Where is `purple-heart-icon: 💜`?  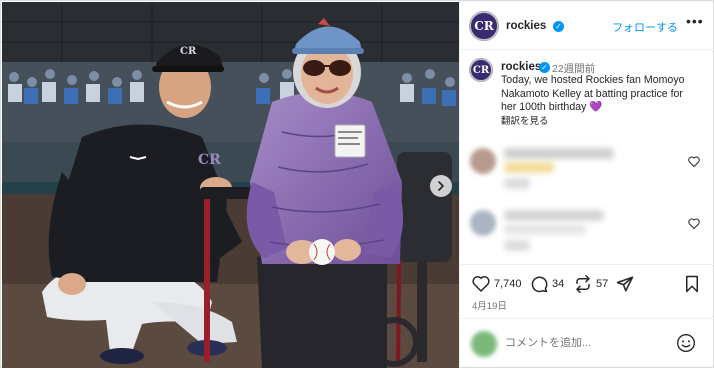
purple-heart-icon: 💜 is located at coordinates (596, 107).